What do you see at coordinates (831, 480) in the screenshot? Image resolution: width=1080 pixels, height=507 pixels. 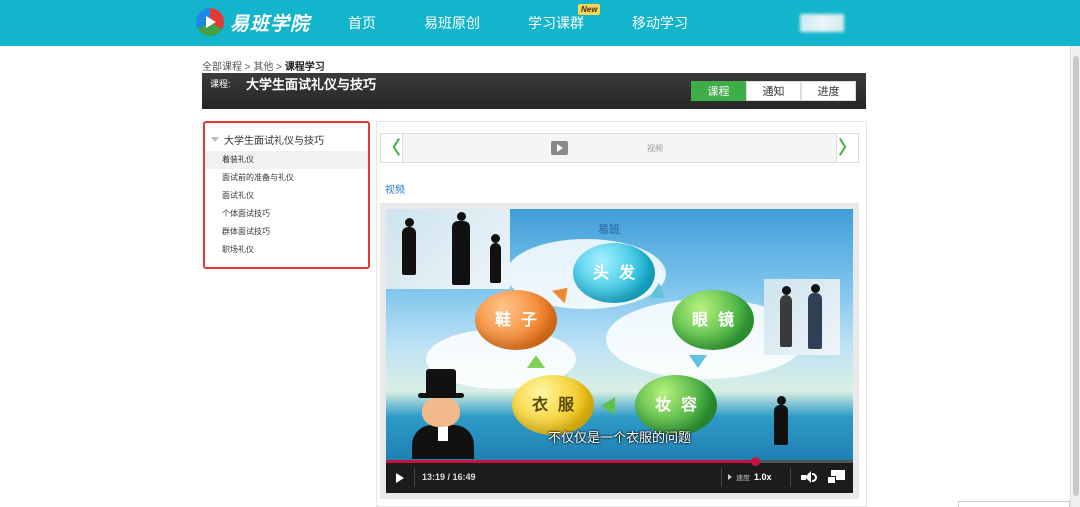 I see `pip-small-rect` at bounding box center [831, 480].